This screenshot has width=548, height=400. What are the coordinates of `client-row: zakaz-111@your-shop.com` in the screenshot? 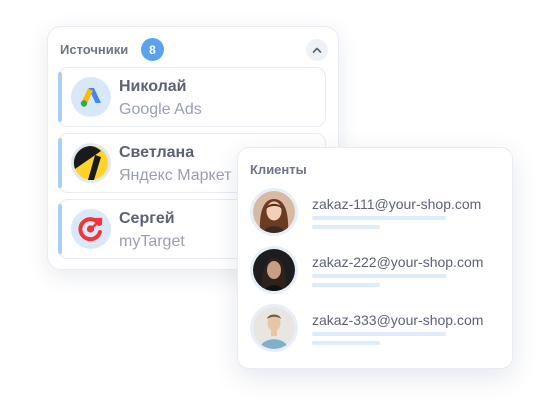 It's located at (375, 214).